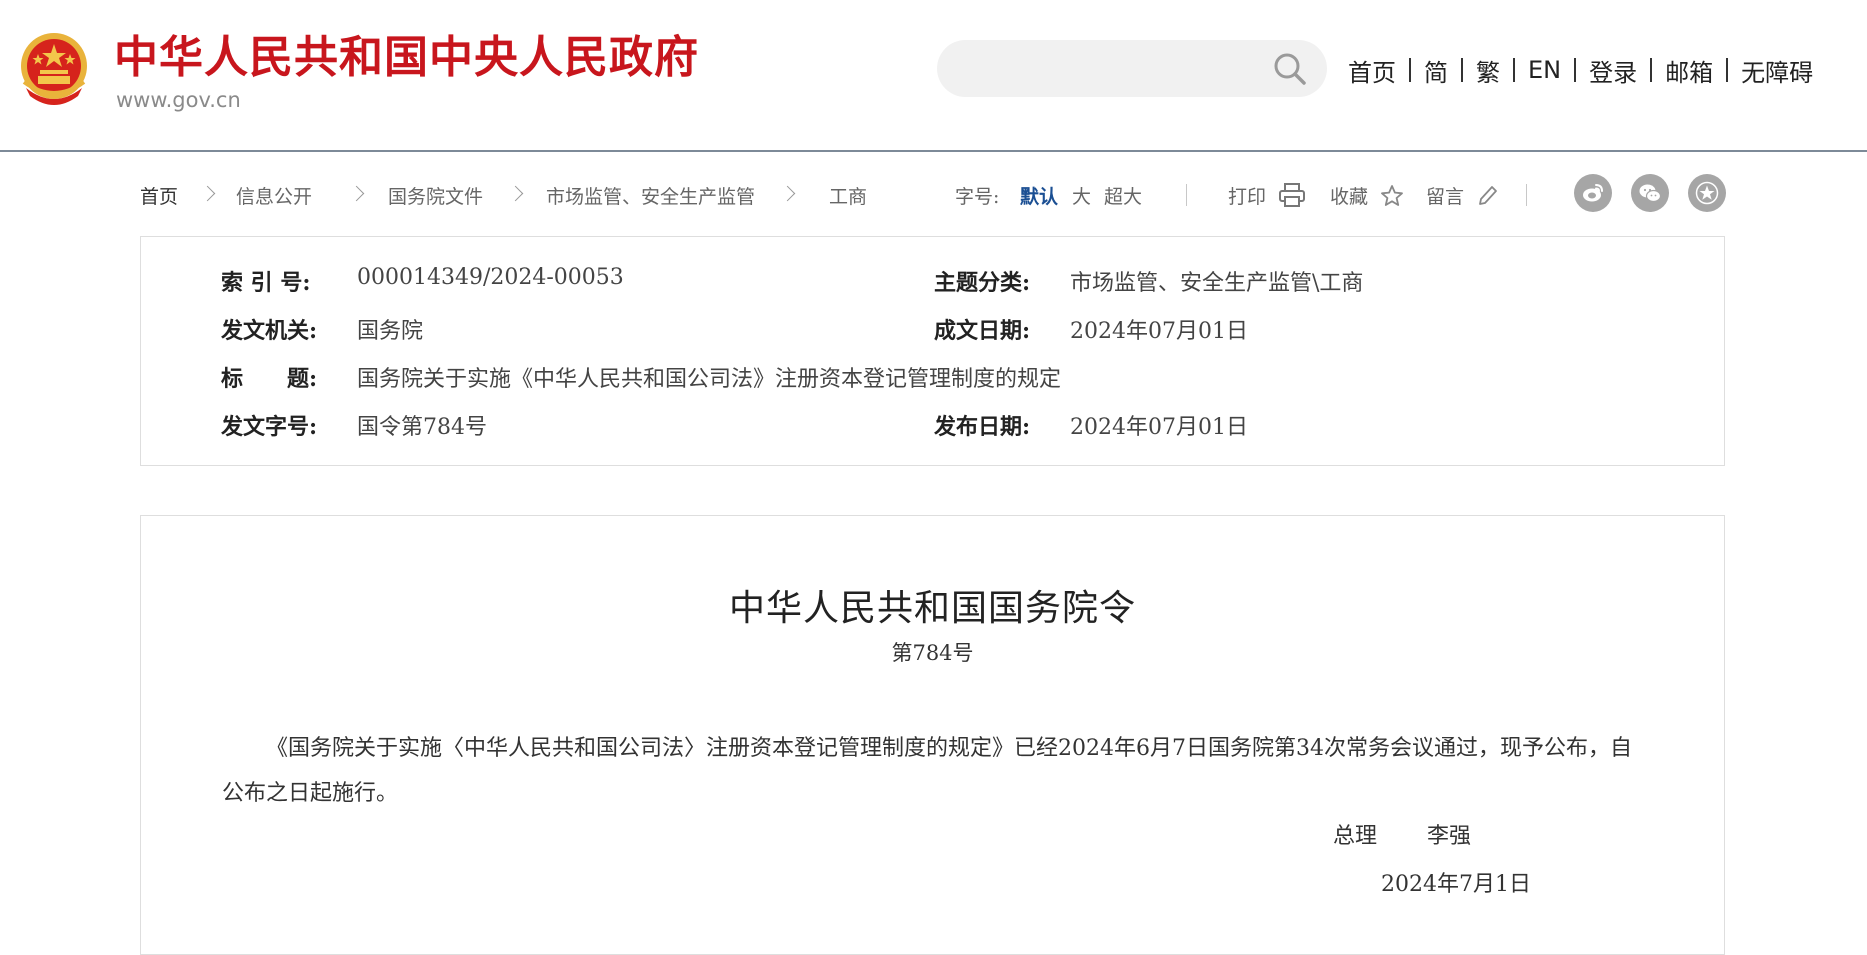 The height and width of the screenshot is (955, 1867). What do you see at coordinates (1247, 197) in the screenshot?
I see `print-label: 打印` at bounding box center [1247, 197].